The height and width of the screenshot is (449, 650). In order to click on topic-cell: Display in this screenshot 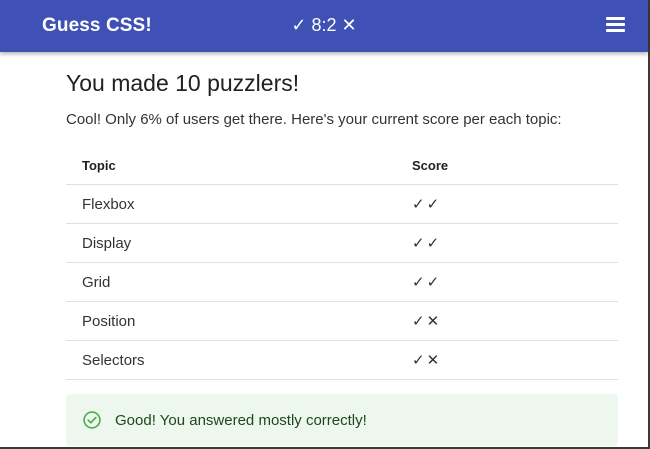, I will do `click(239, 243)`.